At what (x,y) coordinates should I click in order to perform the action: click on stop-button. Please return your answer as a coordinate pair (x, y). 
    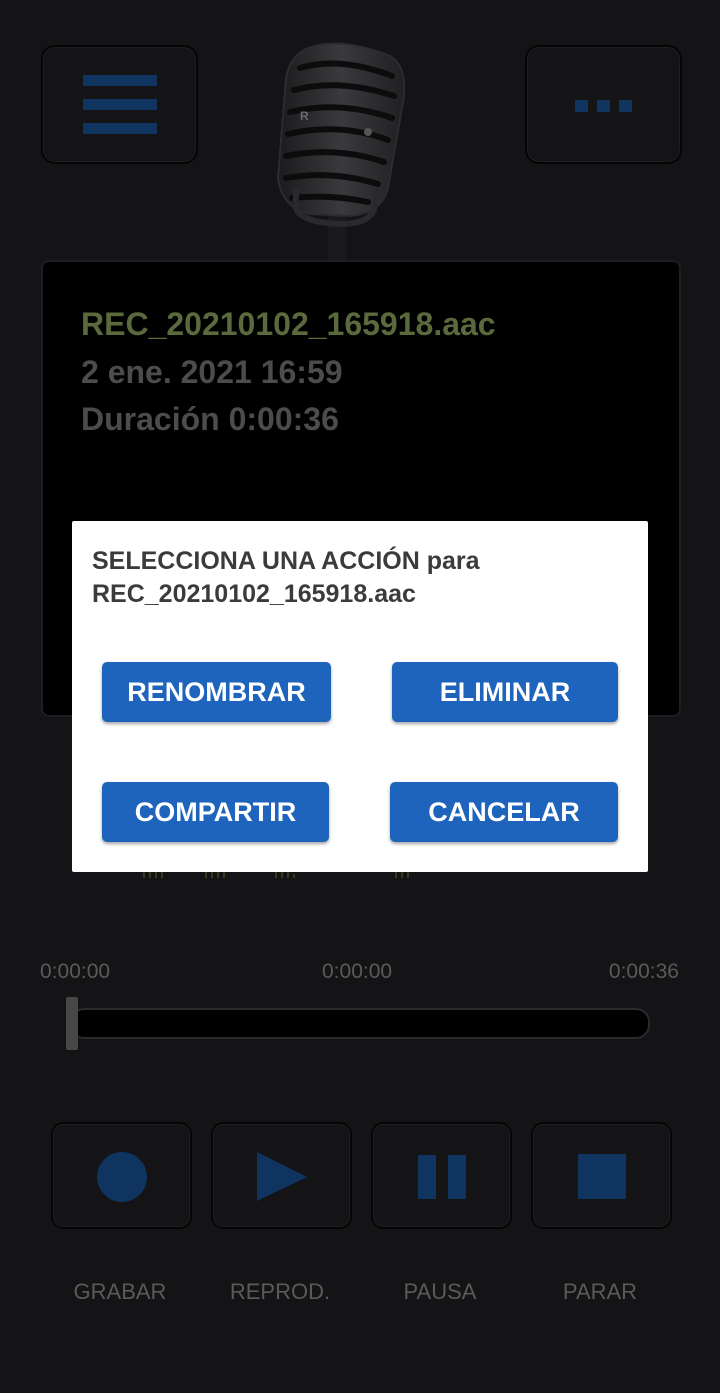
    Looking at the image, I should click on (601, 1175).